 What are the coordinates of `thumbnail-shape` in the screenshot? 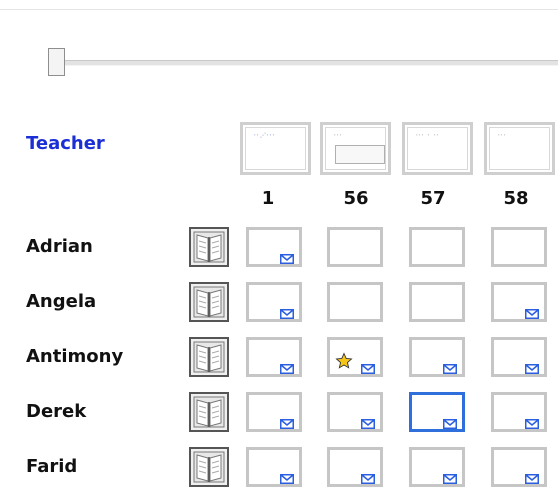 It's located at (360, 154).